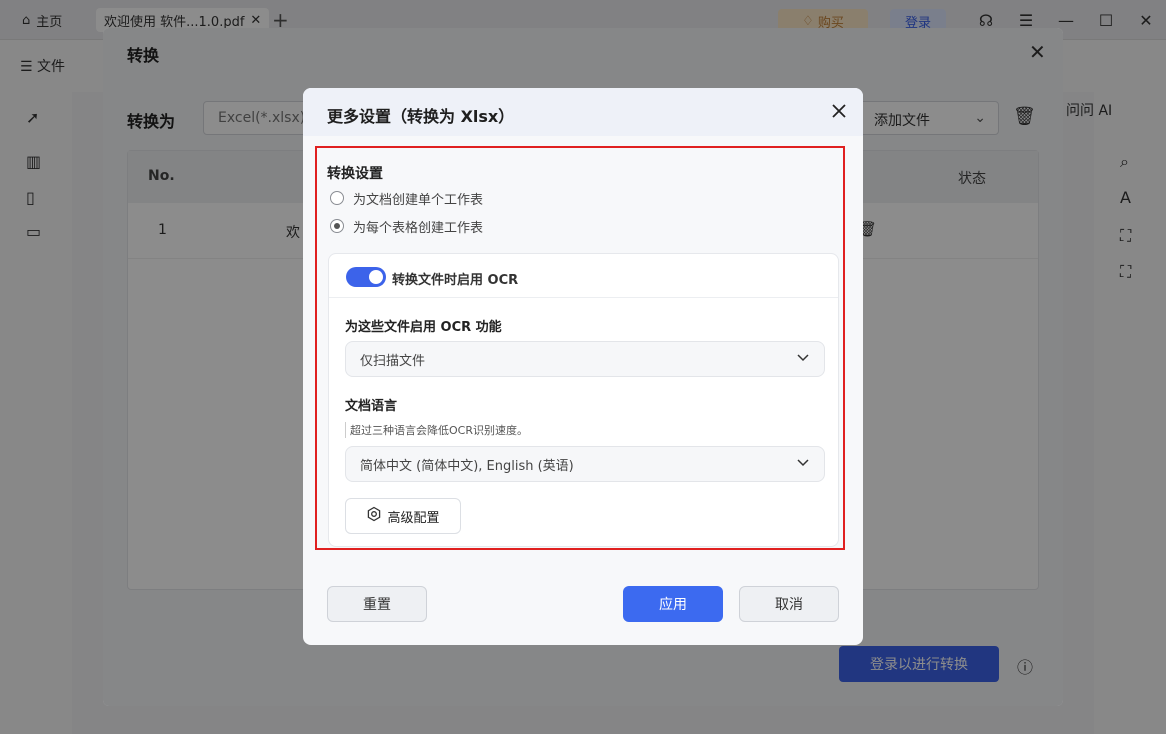 The image size is (1166, 734). I want to click on ocr-card-header: 转换文件时启用 OCR, so click(583, 276).